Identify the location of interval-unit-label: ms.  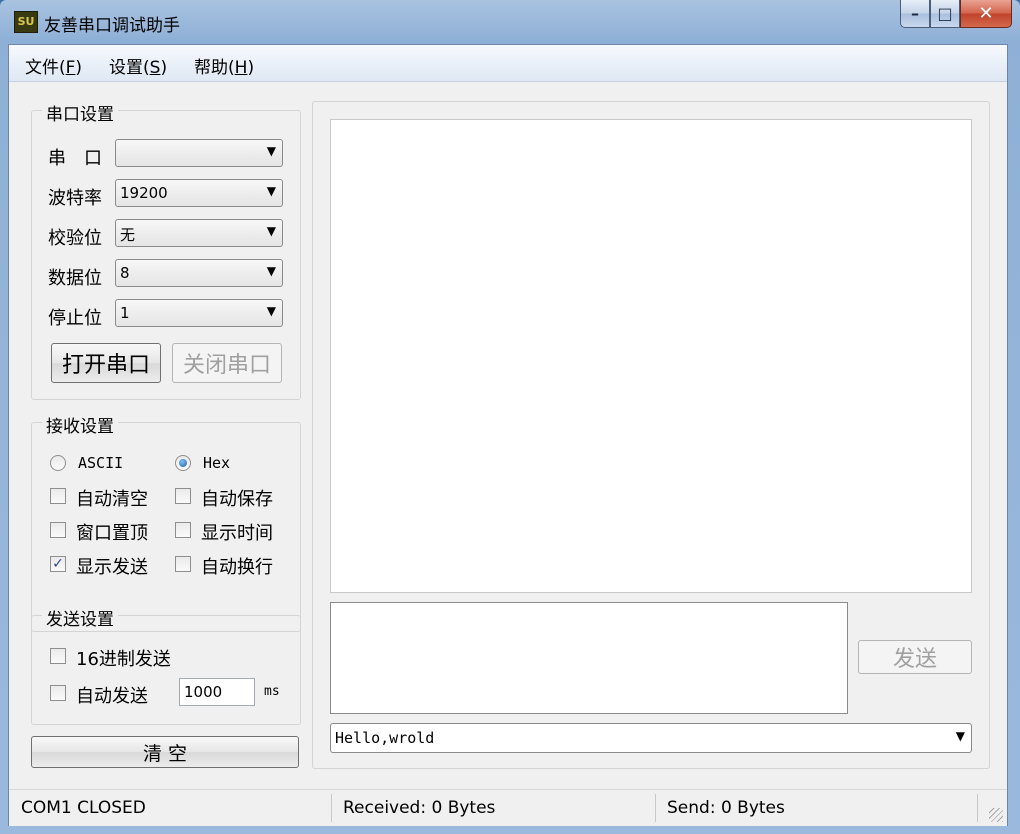
(272, 691).